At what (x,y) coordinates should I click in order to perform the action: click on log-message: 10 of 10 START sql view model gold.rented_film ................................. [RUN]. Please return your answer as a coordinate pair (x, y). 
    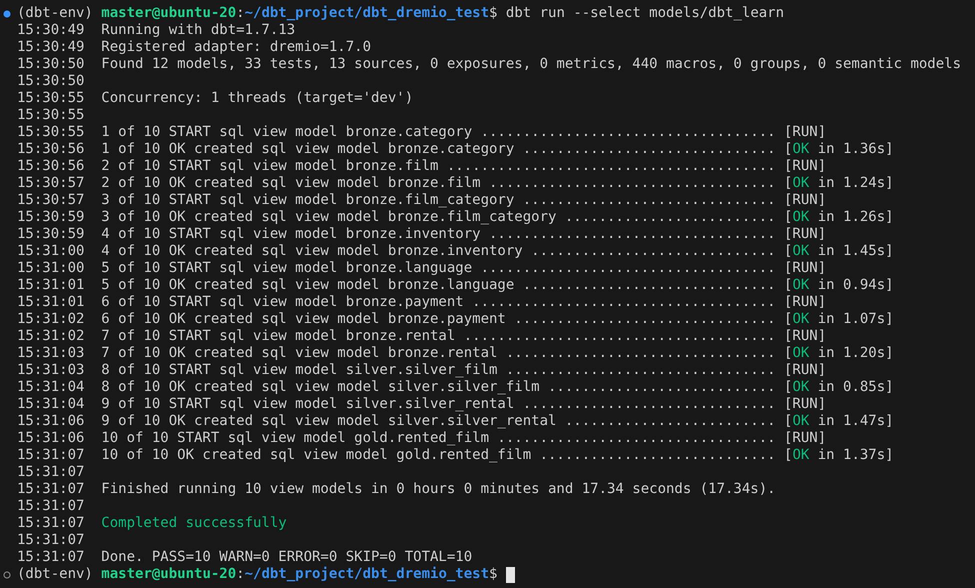
    Looking at the image, I should click on (463, 438).